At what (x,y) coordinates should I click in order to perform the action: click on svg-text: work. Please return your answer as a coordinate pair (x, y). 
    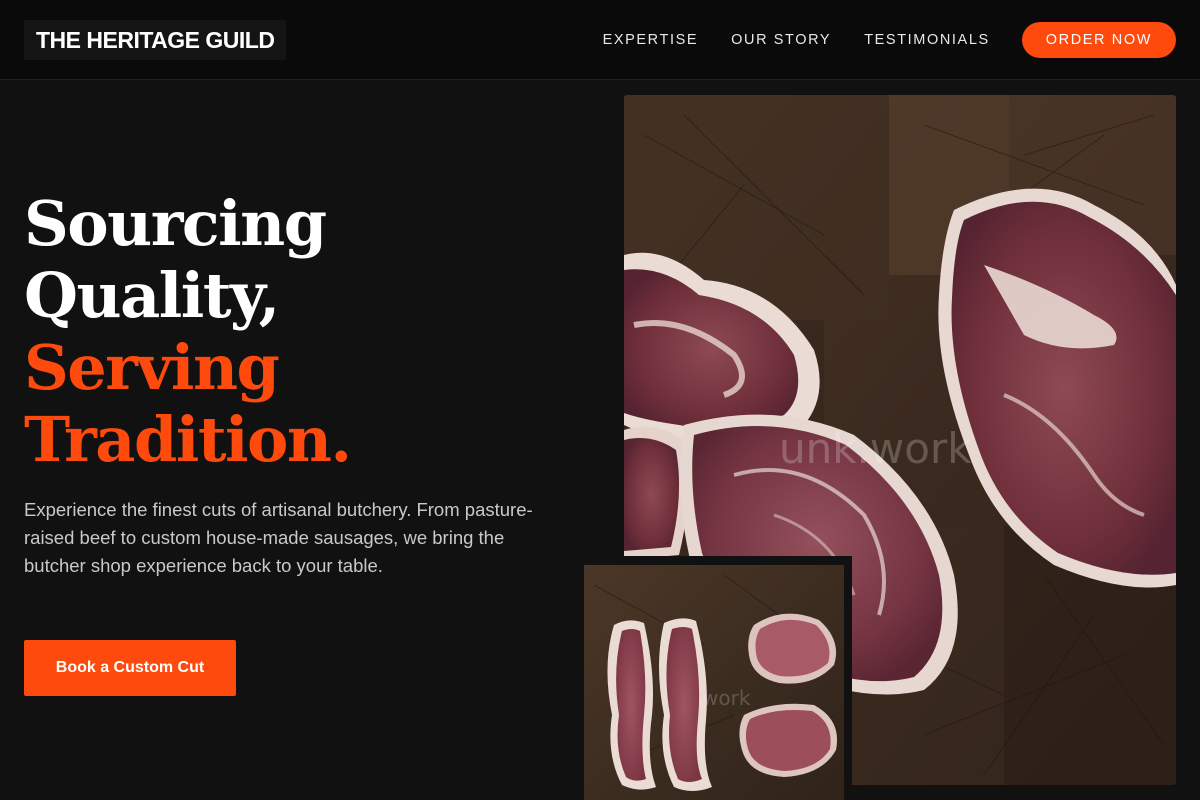
    Looking at the image, I should click on (726, 698).